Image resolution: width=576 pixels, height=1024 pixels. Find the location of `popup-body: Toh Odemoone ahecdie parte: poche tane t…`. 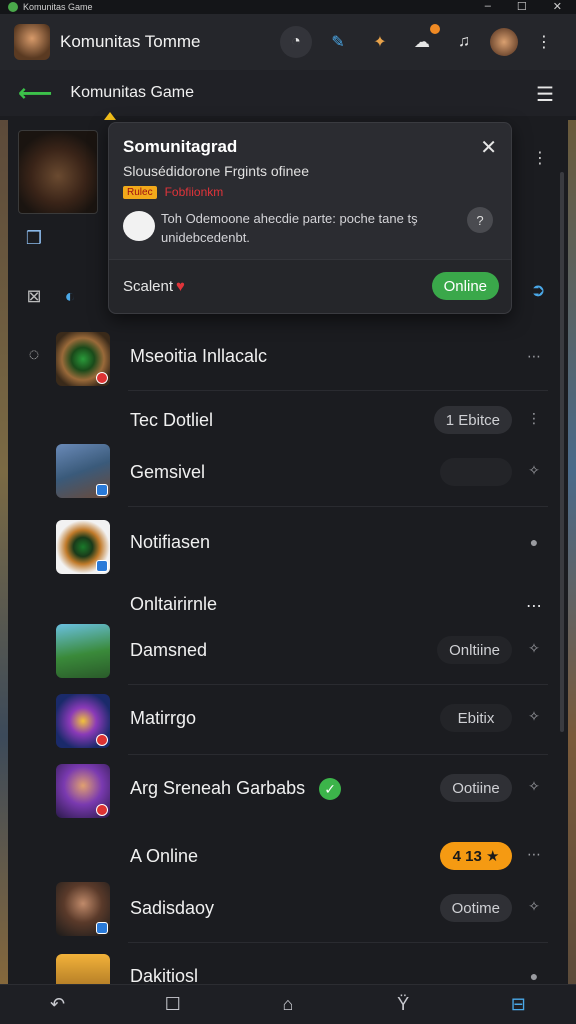

popup-body: Toh Odemoone ahecdie parte: poche tane t… is located at coordinates (289, 228).